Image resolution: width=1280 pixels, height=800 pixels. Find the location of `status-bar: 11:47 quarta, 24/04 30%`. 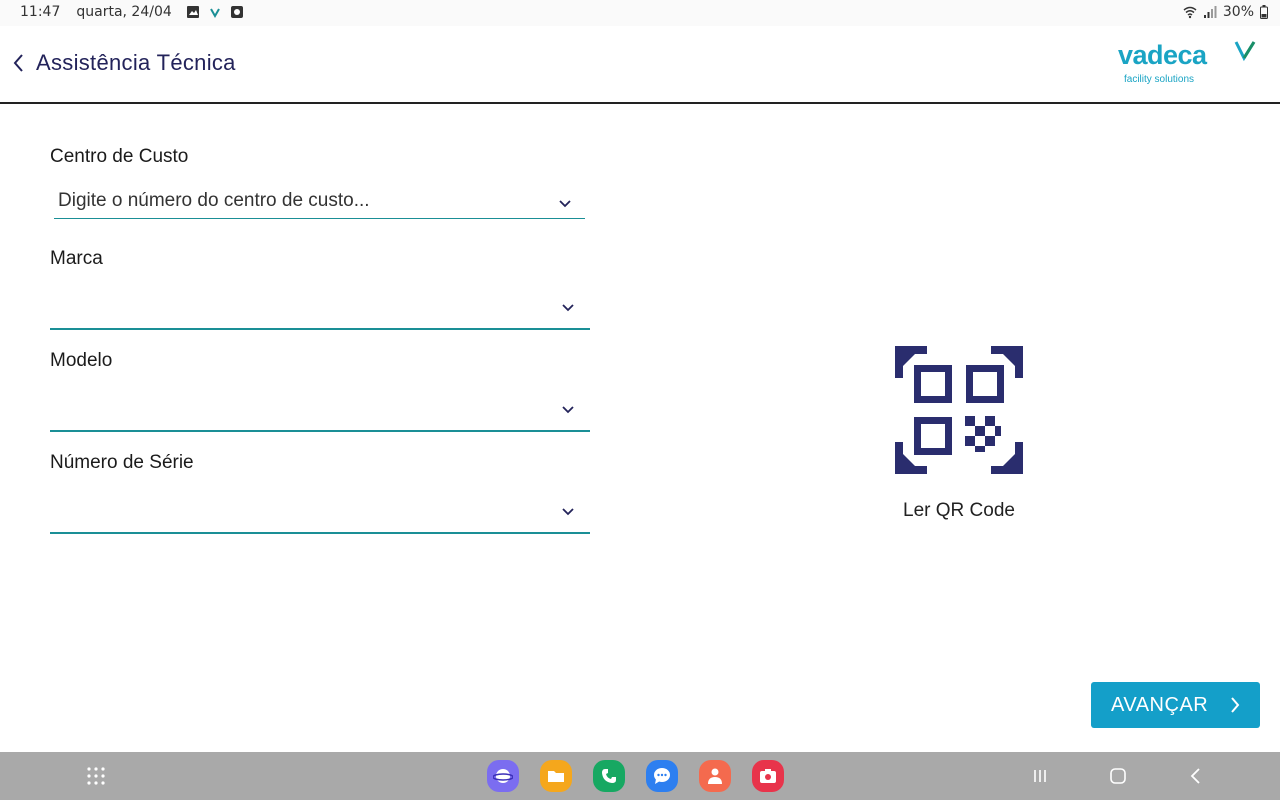

status-bar: 11:47 quarta, 24/04 30% is located at coordinates (640, 13).